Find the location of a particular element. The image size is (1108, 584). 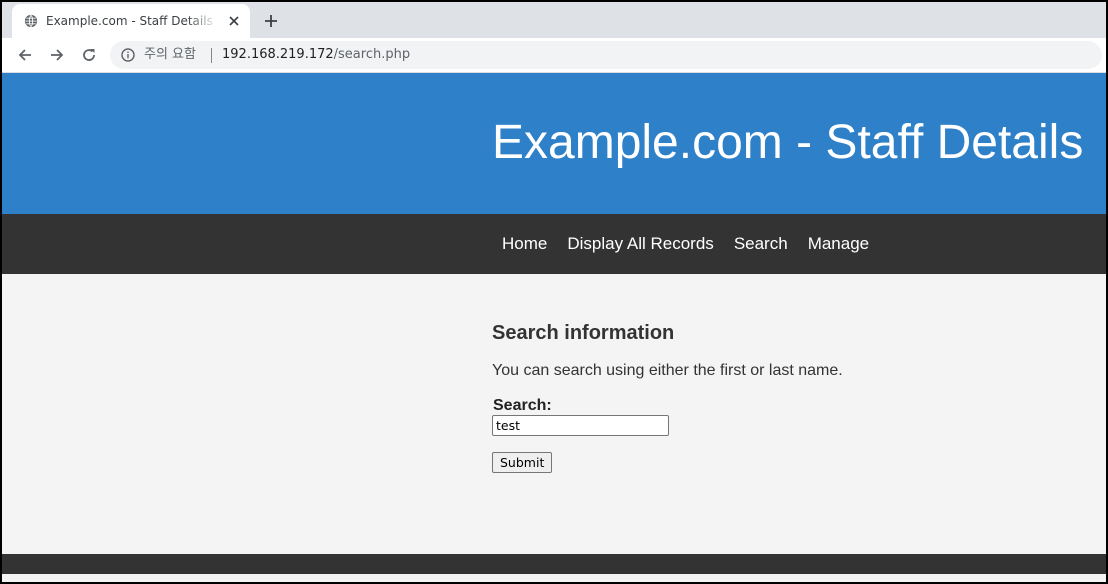

url-host: 192.168.219.172 is located at coordinates (278, 54).